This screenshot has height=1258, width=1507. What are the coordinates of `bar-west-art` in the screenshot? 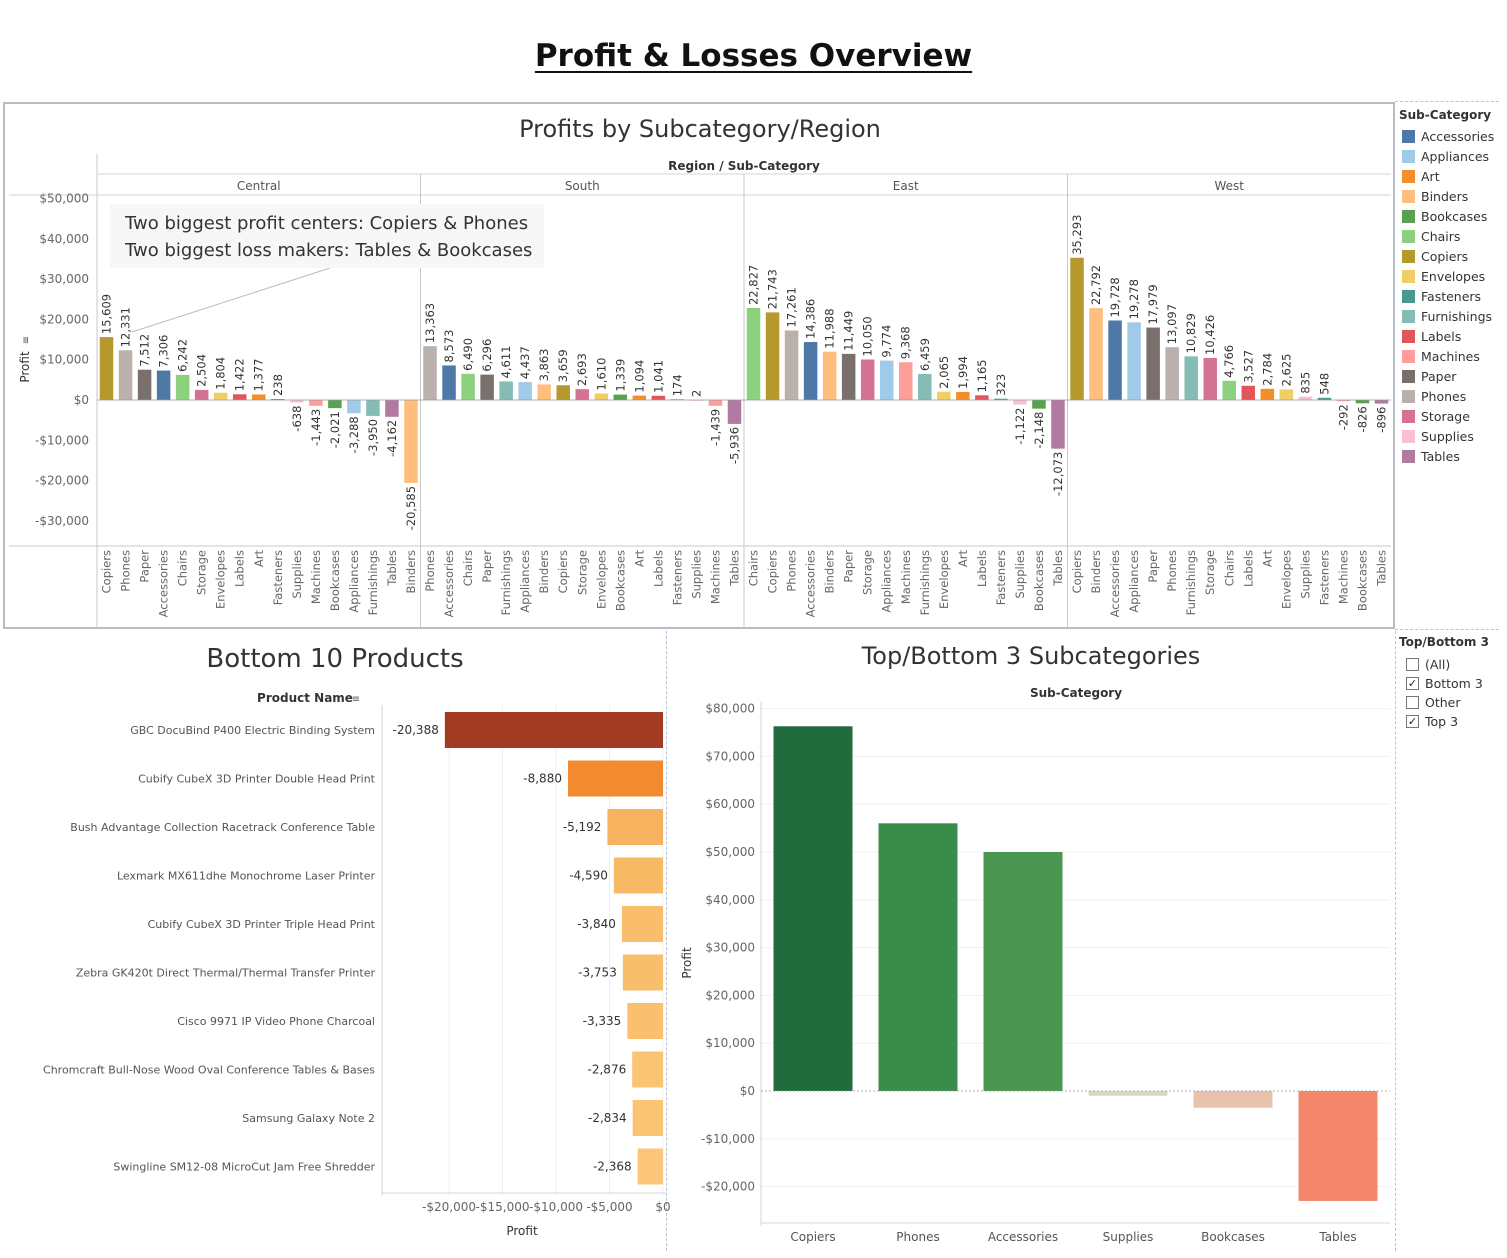 It's located at (1267, 394).